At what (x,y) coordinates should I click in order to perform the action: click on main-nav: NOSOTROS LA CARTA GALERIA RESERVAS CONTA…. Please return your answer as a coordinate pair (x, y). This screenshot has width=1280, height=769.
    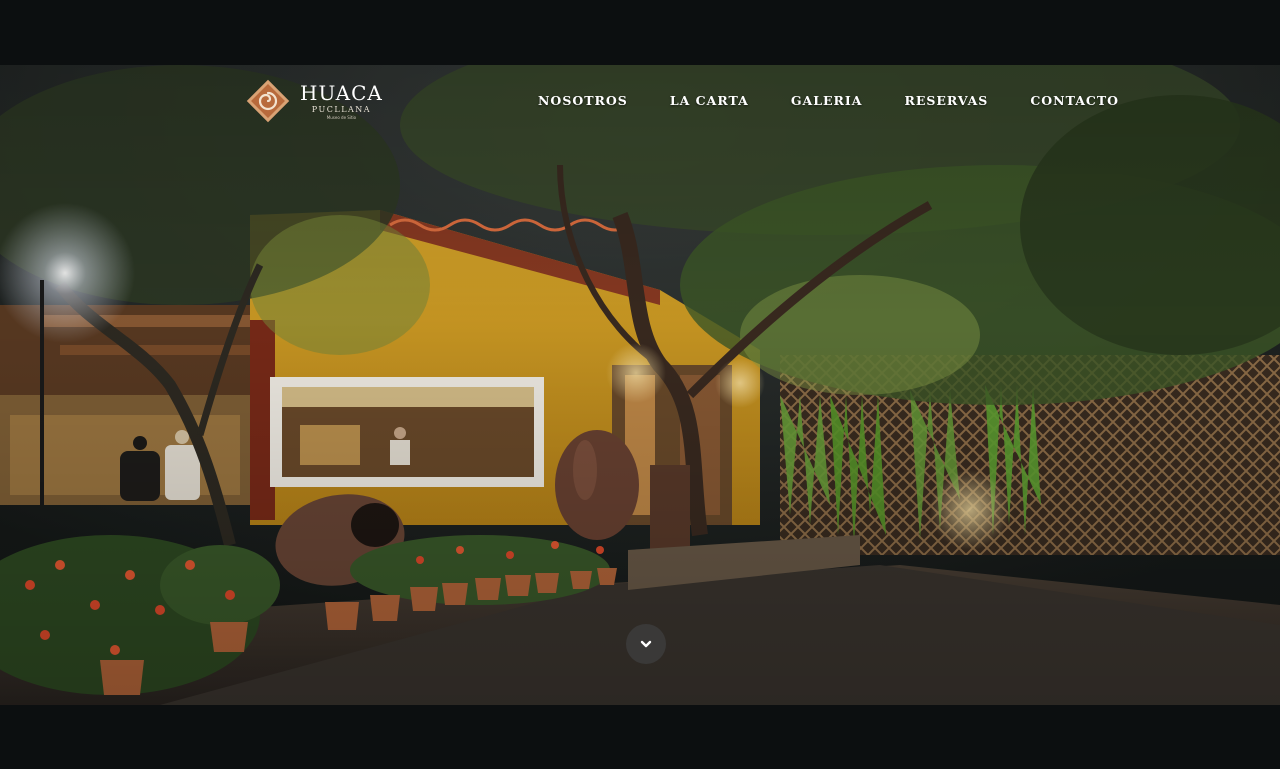
    Looking at the image, I should click on (828, 103).